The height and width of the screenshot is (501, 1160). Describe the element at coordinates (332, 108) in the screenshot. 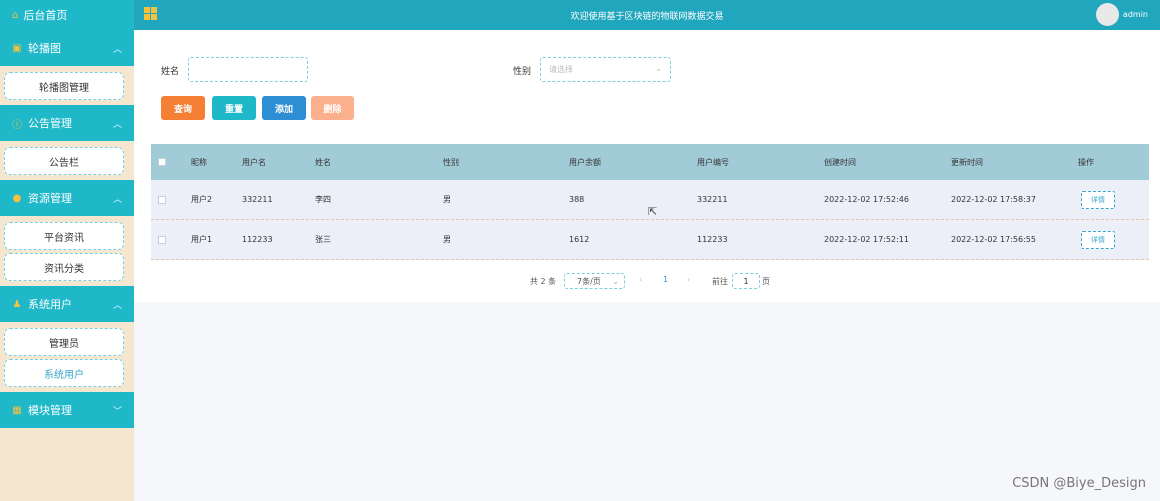

I see `delete-button: 删除` at that location.